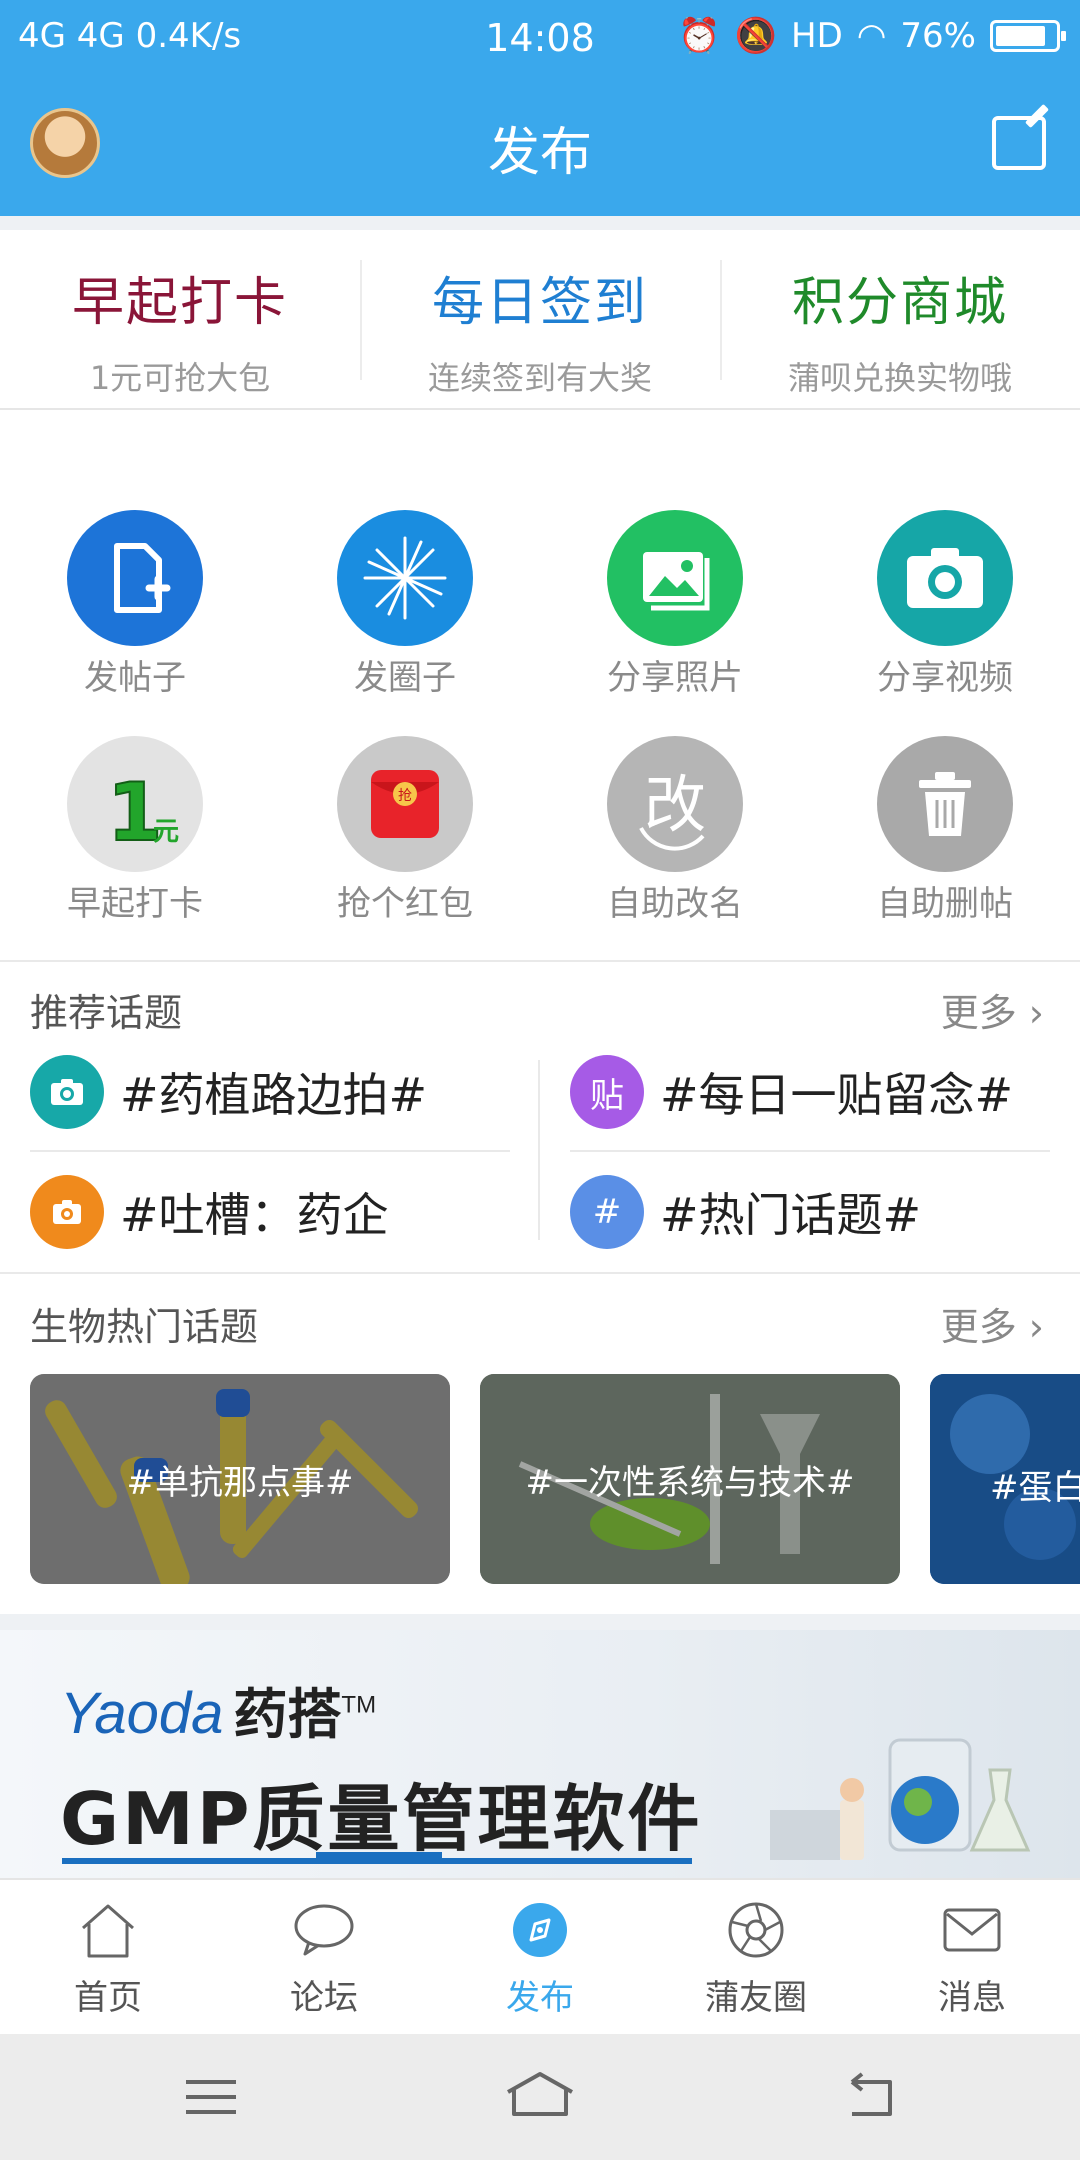 This screenshot has height=2160, width=1080. I want to click on svg-text: 元, so click(166, 832).